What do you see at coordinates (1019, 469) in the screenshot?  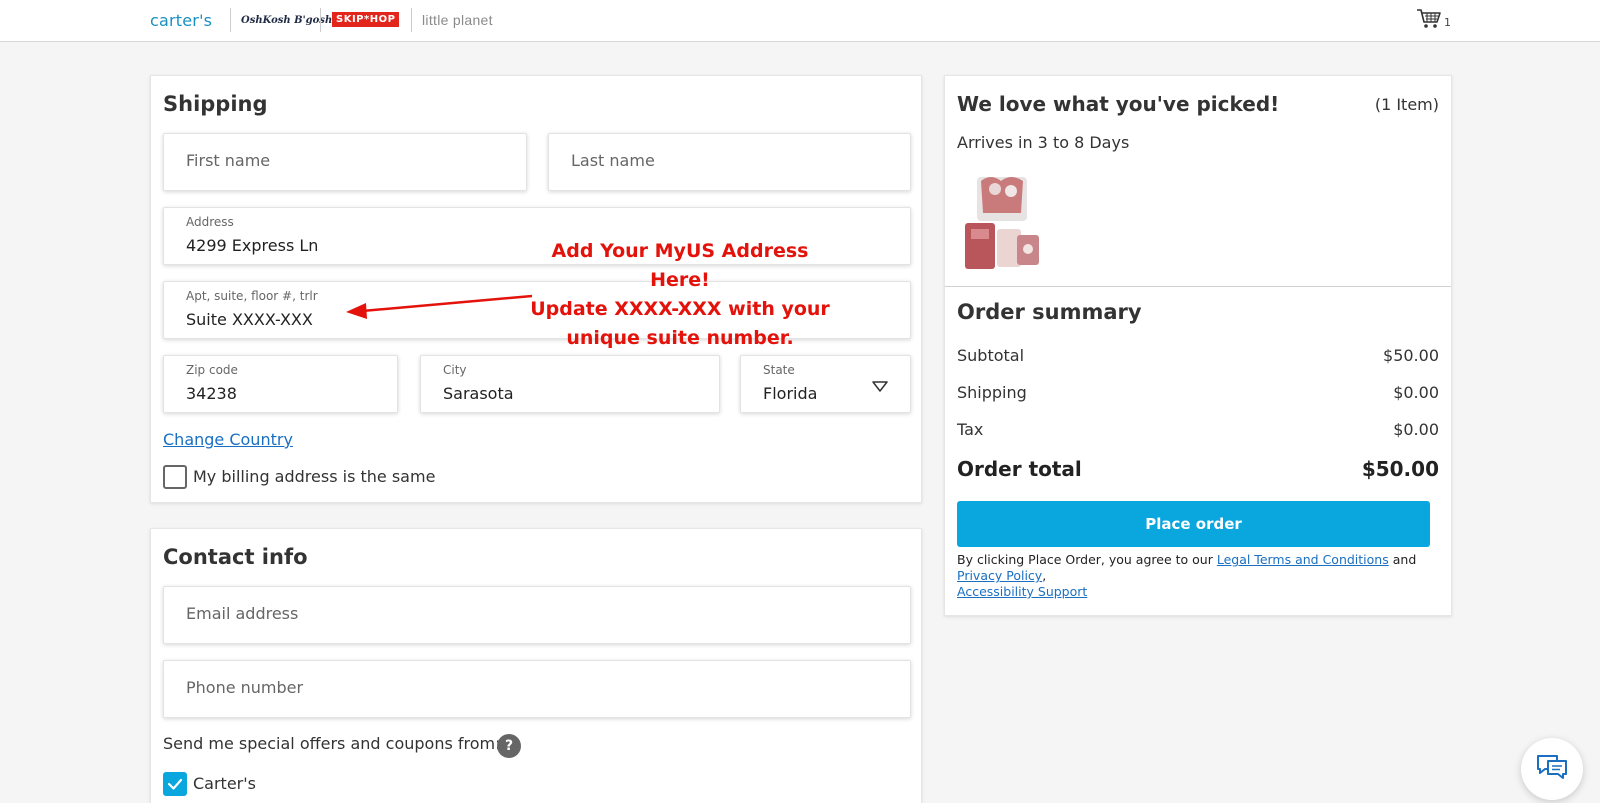 I see `order-total-label: Order total` at bounding box center [1019, 469].